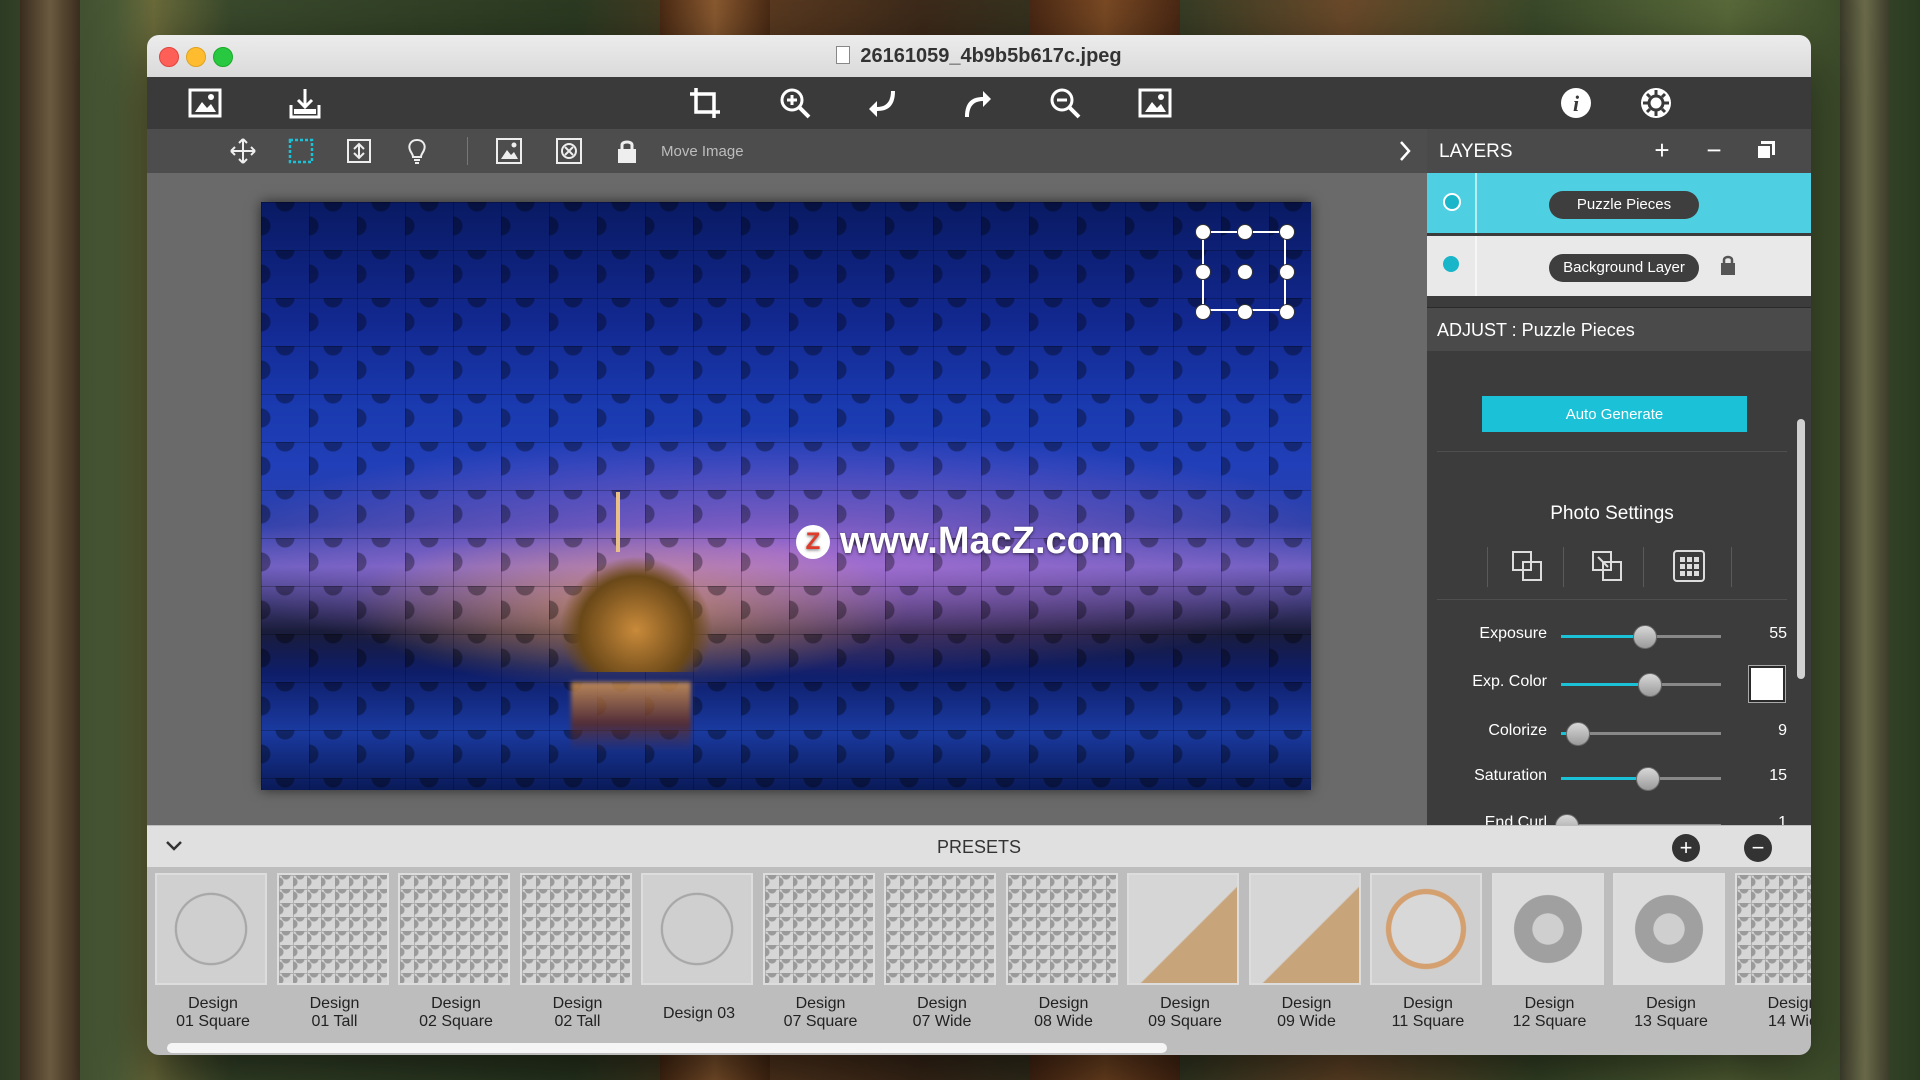 Image resolution: width=1920 pixels, height=1080 pixels. What do you see at coordinates (1758, 848) in the screenshot?
I see `remove-preset-button: −` at bounding box center [1758, 848].